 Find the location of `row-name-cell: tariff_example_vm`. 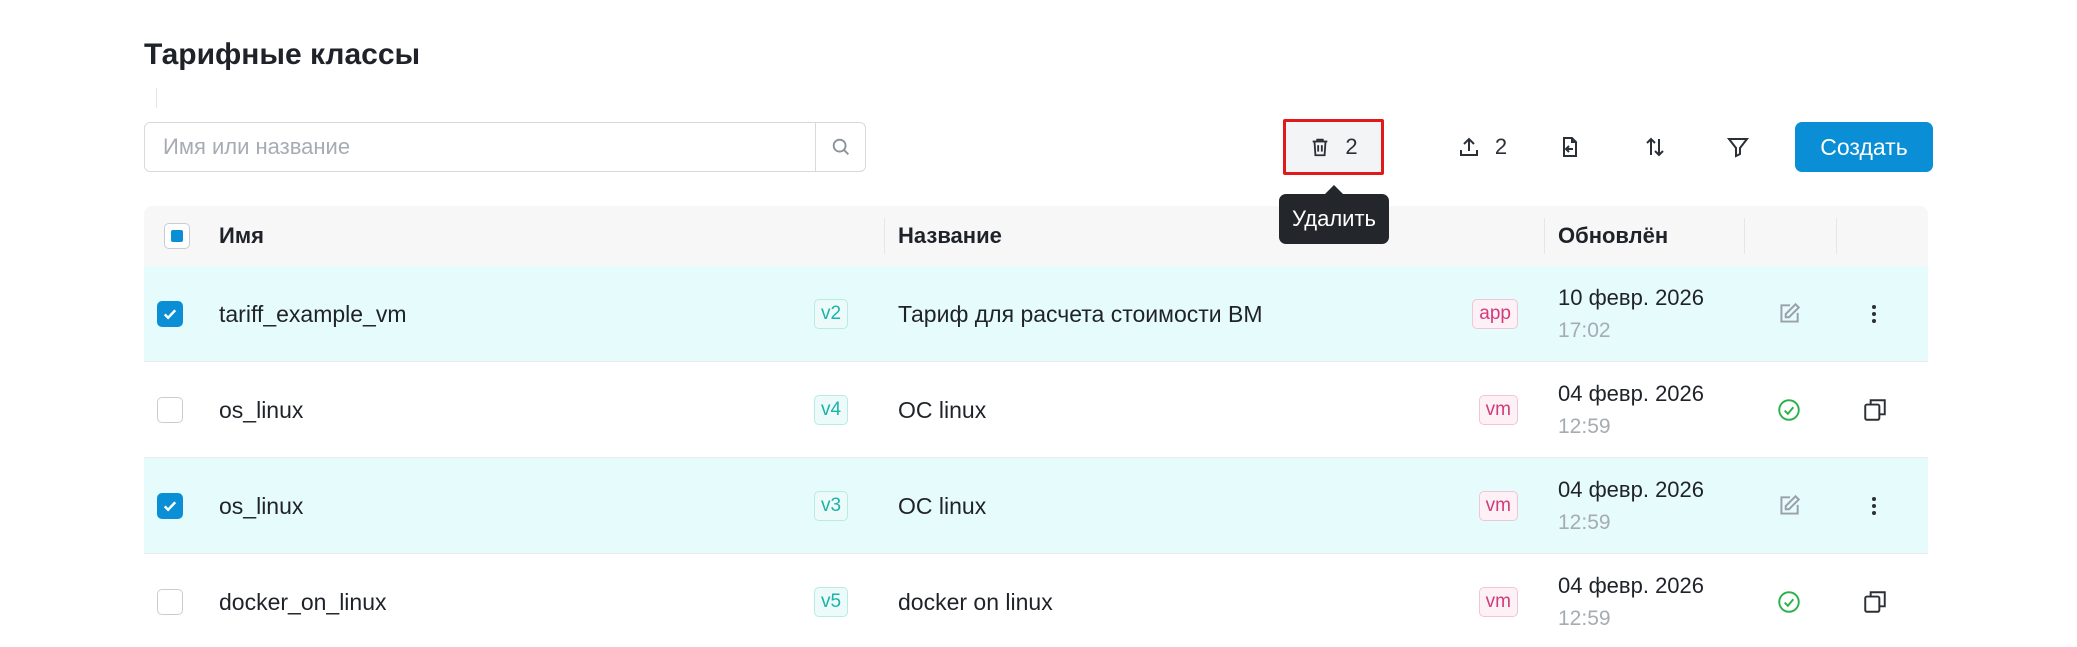

row-name-cell: tariff_example_vm is located at coordinates (313, 314).